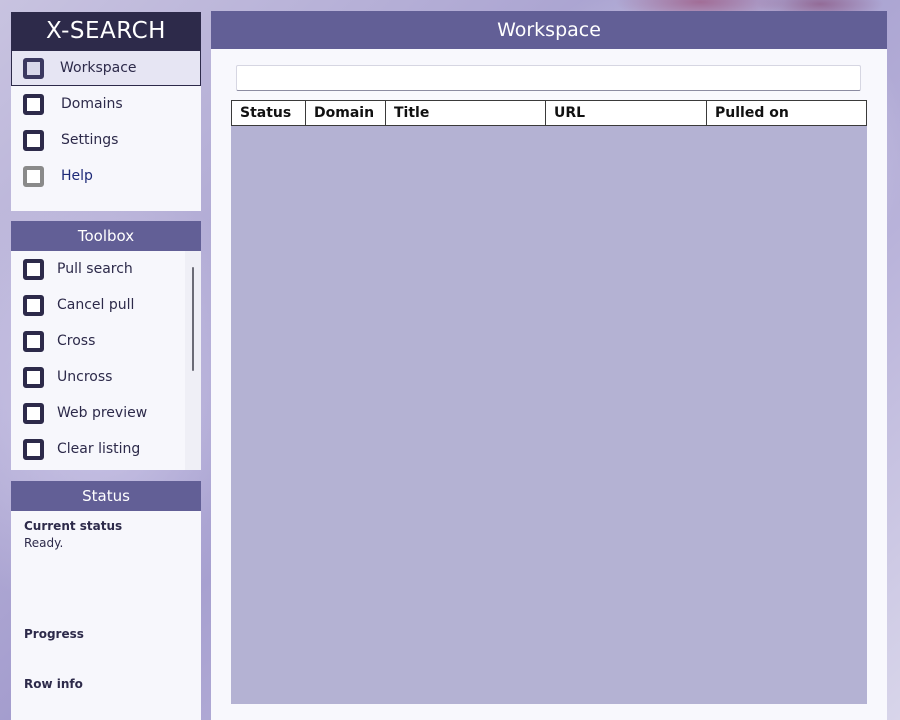 This screenshot has height=720, width=900. What do you see at coordinates (85, 377) in the screenshot?
I see `tool-label: Uncross` at bounding box center [85, 377].